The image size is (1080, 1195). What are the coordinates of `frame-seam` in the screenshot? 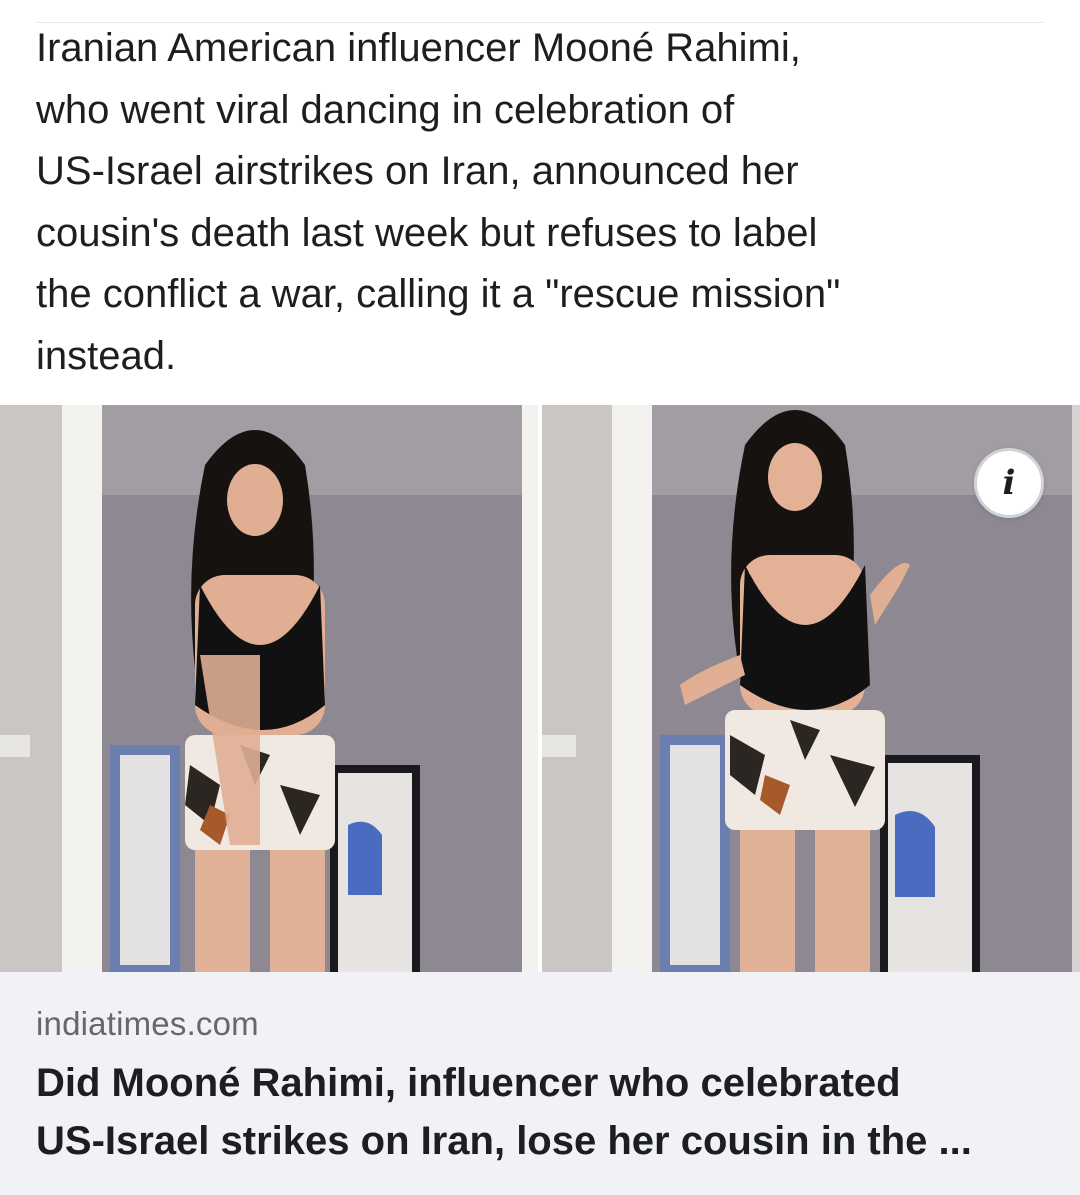 It's located at (540, 688).